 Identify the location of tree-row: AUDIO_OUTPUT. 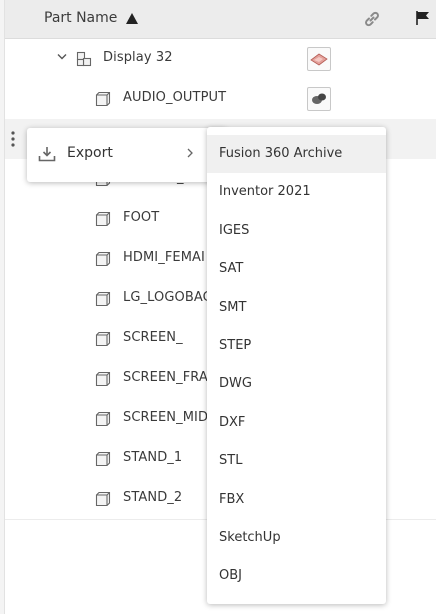
(220, 99).